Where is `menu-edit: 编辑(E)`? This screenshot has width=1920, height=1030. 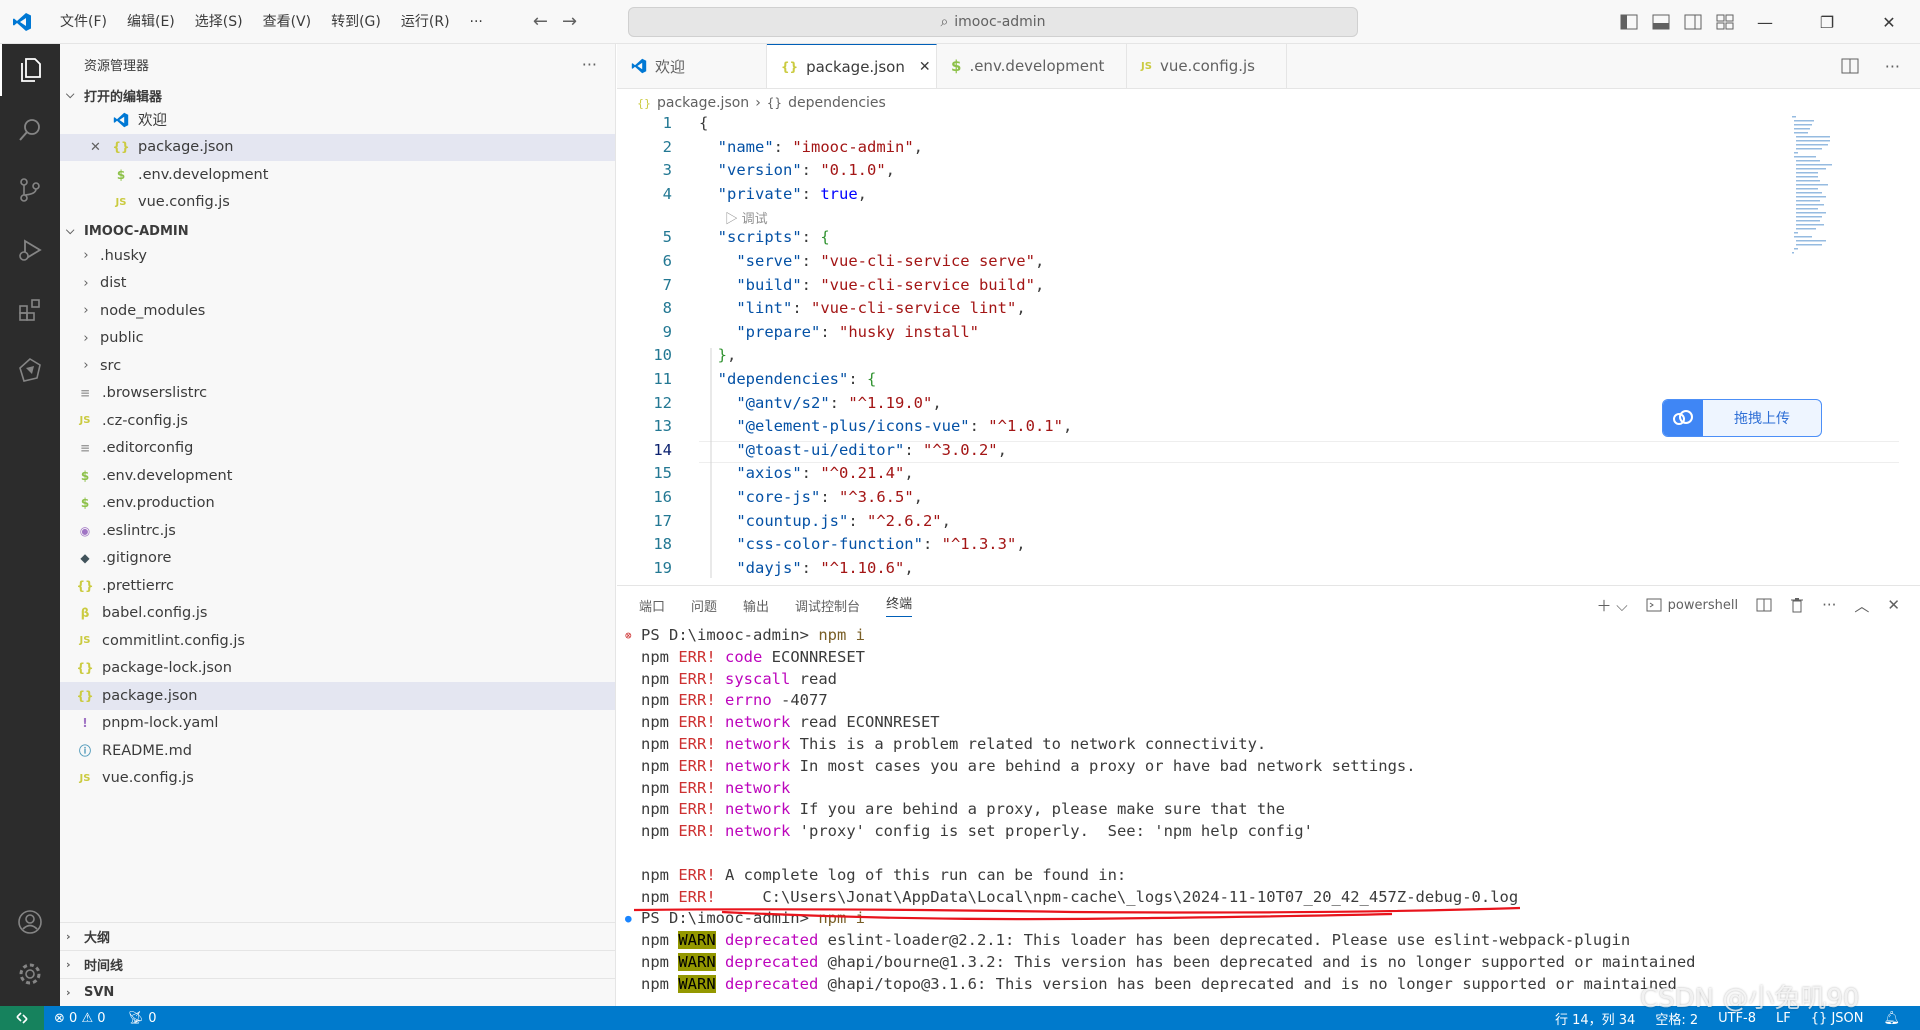
menu-edit: 编辑(E) is located at coordinates (151, 22).